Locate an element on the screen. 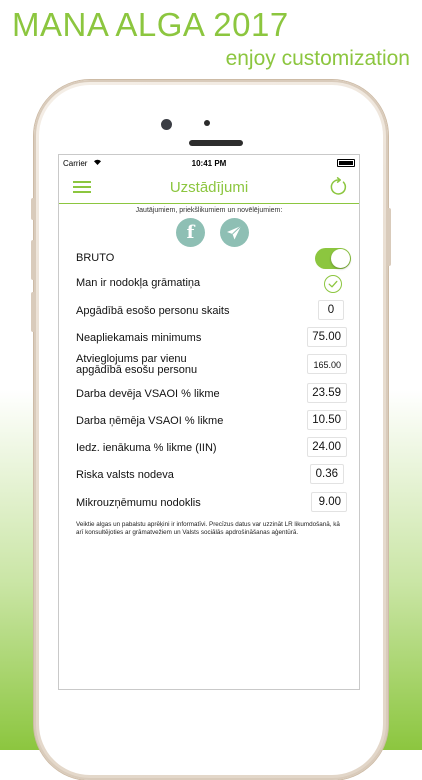 The height and width of the screenshot is (780, 422). facebook-button: f is located at coordinates (190, 232).